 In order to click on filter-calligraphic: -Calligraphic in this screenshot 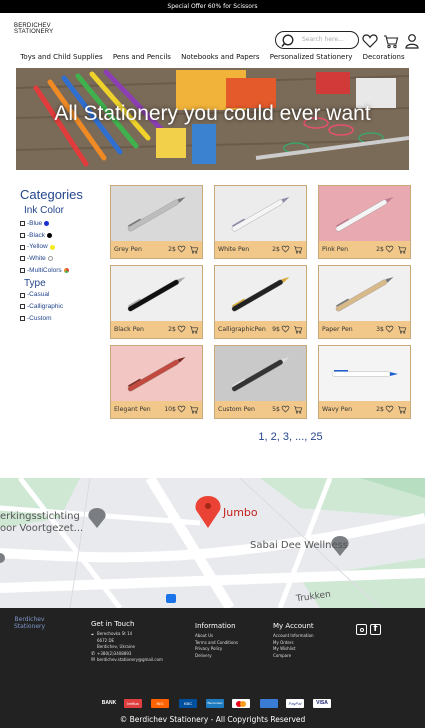, I will do `click(51, 307)`.